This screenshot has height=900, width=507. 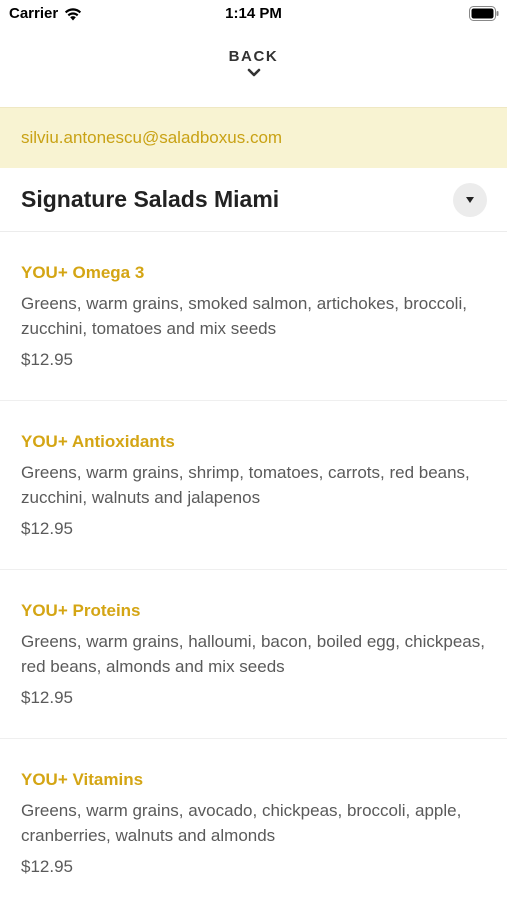 I want to click on account-banner: silviu.antonescu@saladboxus.com, so click(x=253, y=137).